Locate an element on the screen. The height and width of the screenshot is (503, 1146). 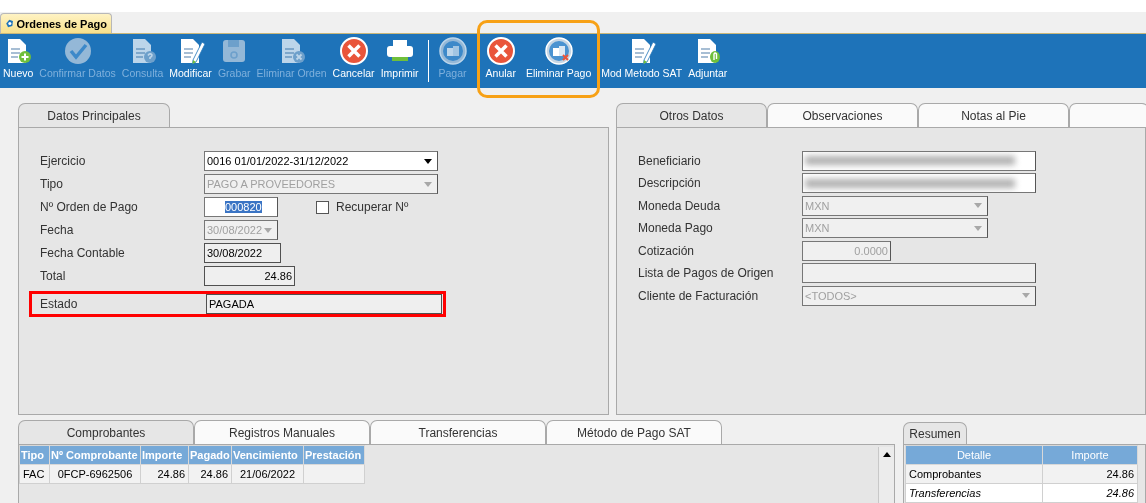
tab: Otros Datos is located at coordinates (691, 115).